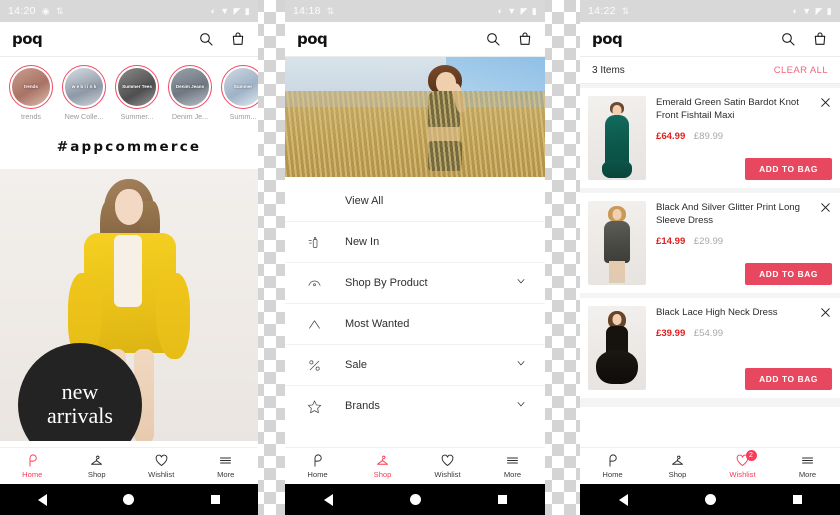  What do you see at coordinates (314, 365) in the screenshot?
I see `percent-icon` at bounding box center [314, 365].